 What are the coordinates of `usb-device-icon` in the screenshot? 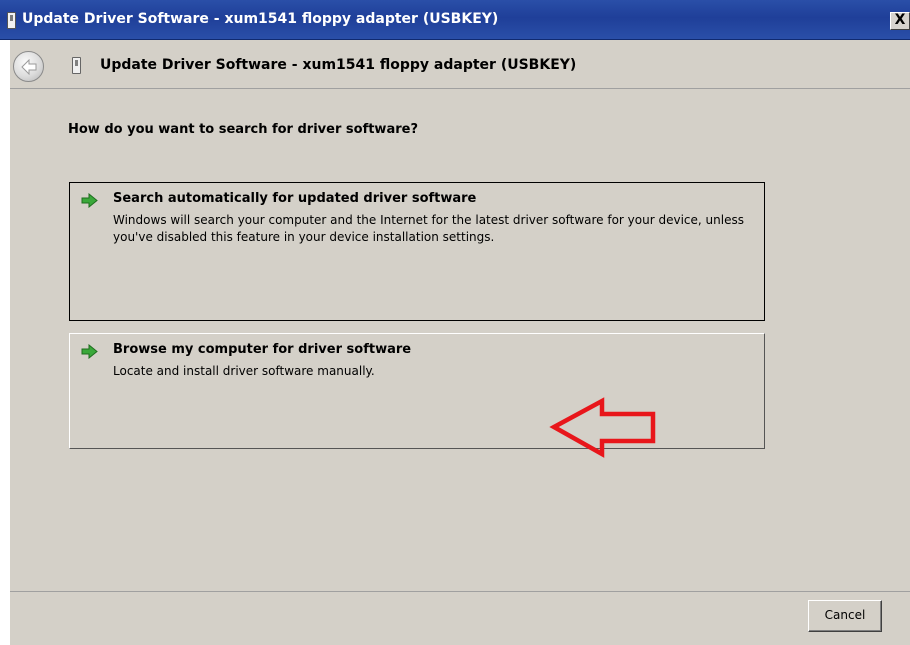 It's located at (76, 65).